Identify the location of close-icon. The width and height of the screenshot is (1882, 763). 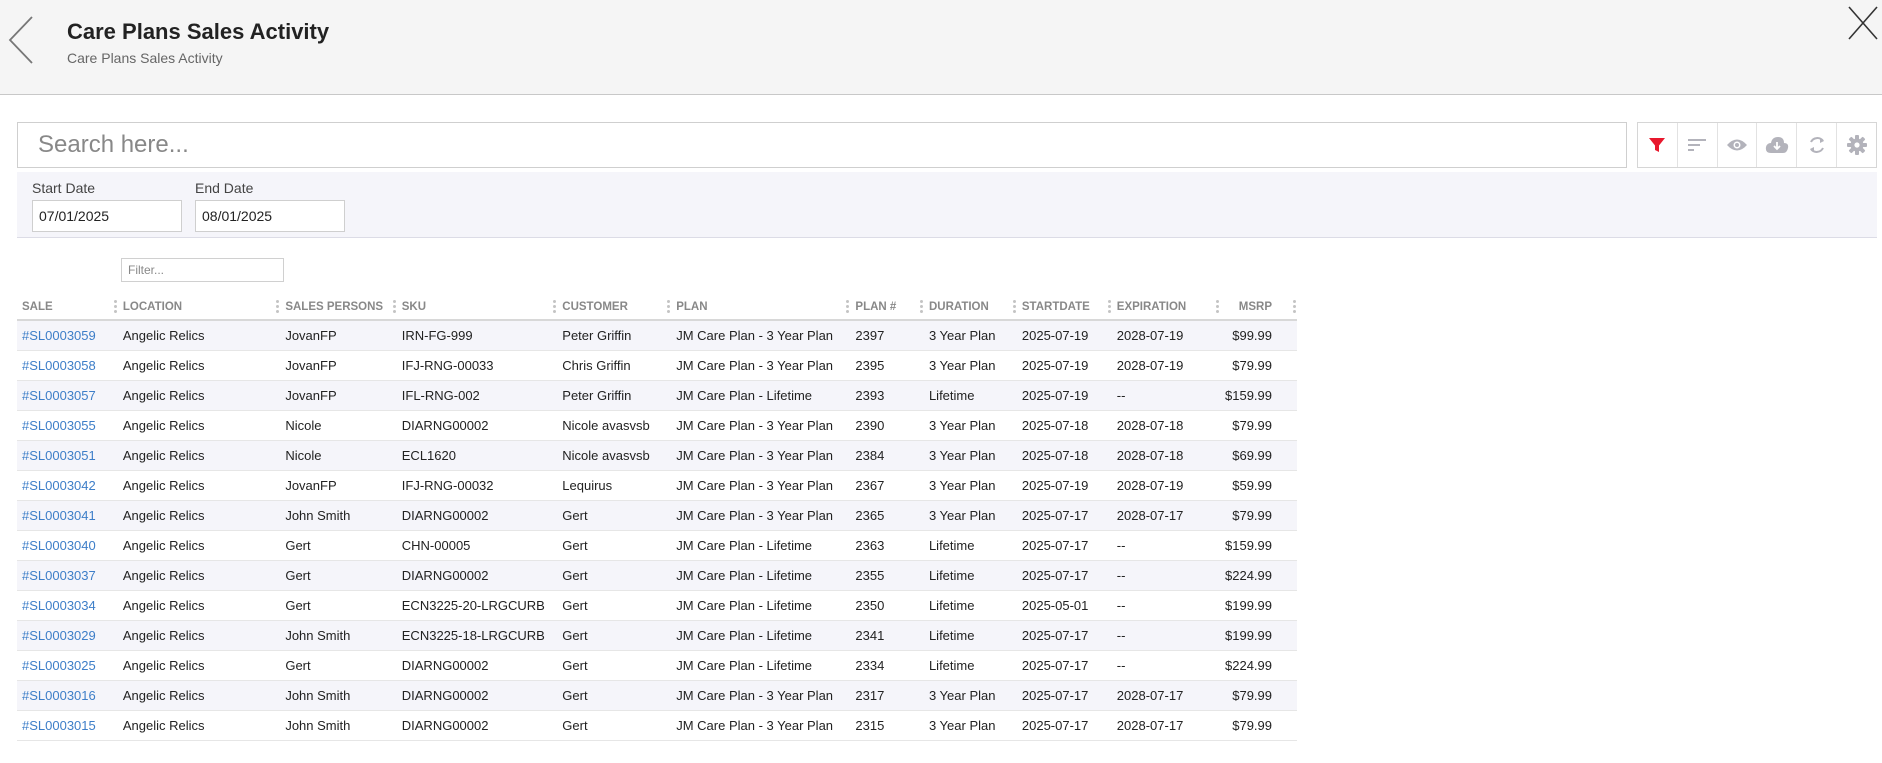
(1863, 23).